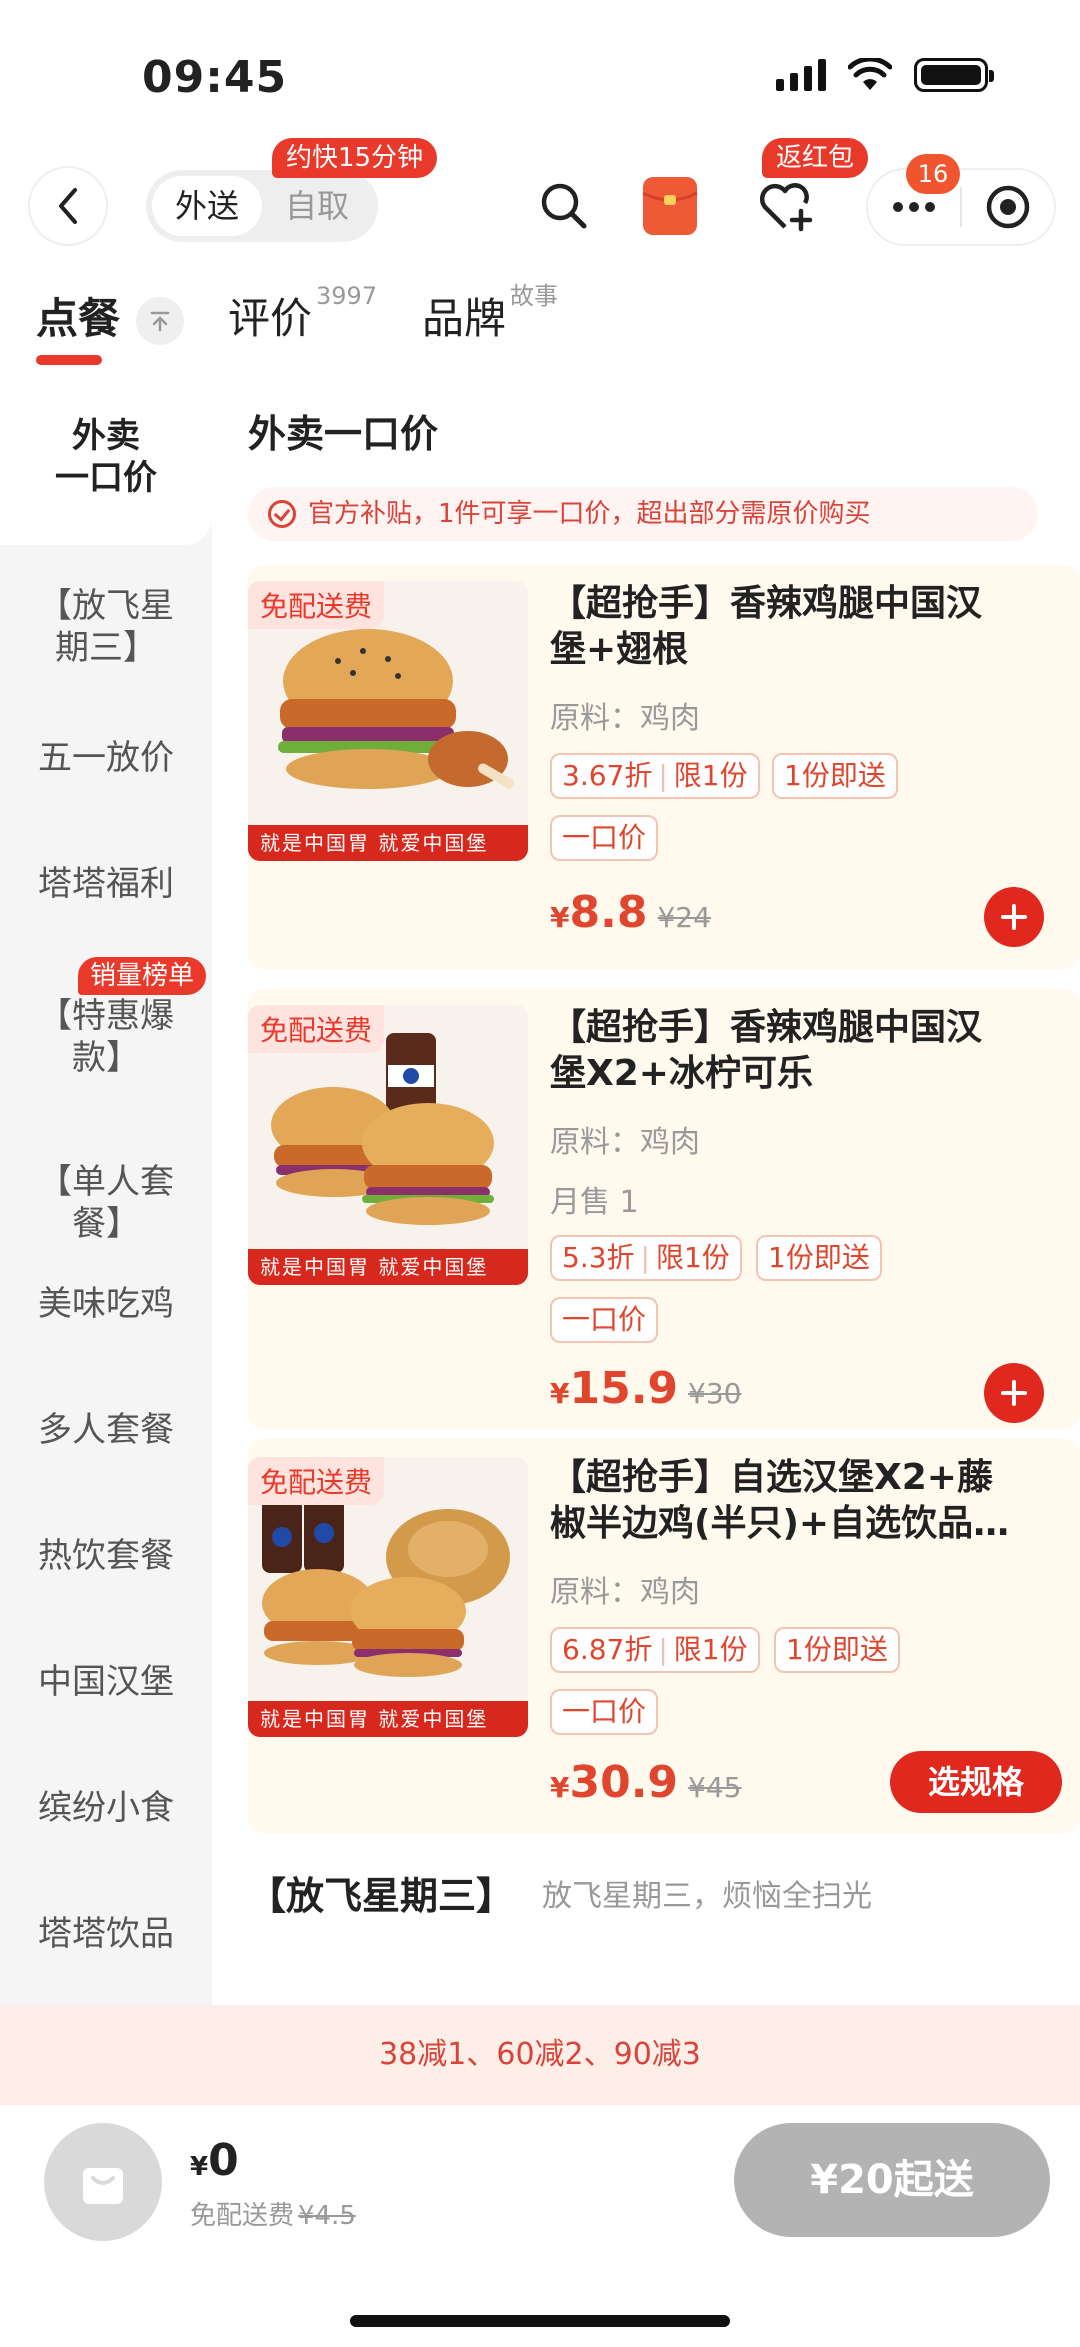 The image size is (1080, 2347). I want to click on shopping-bag-icon, so click(103, 2186).